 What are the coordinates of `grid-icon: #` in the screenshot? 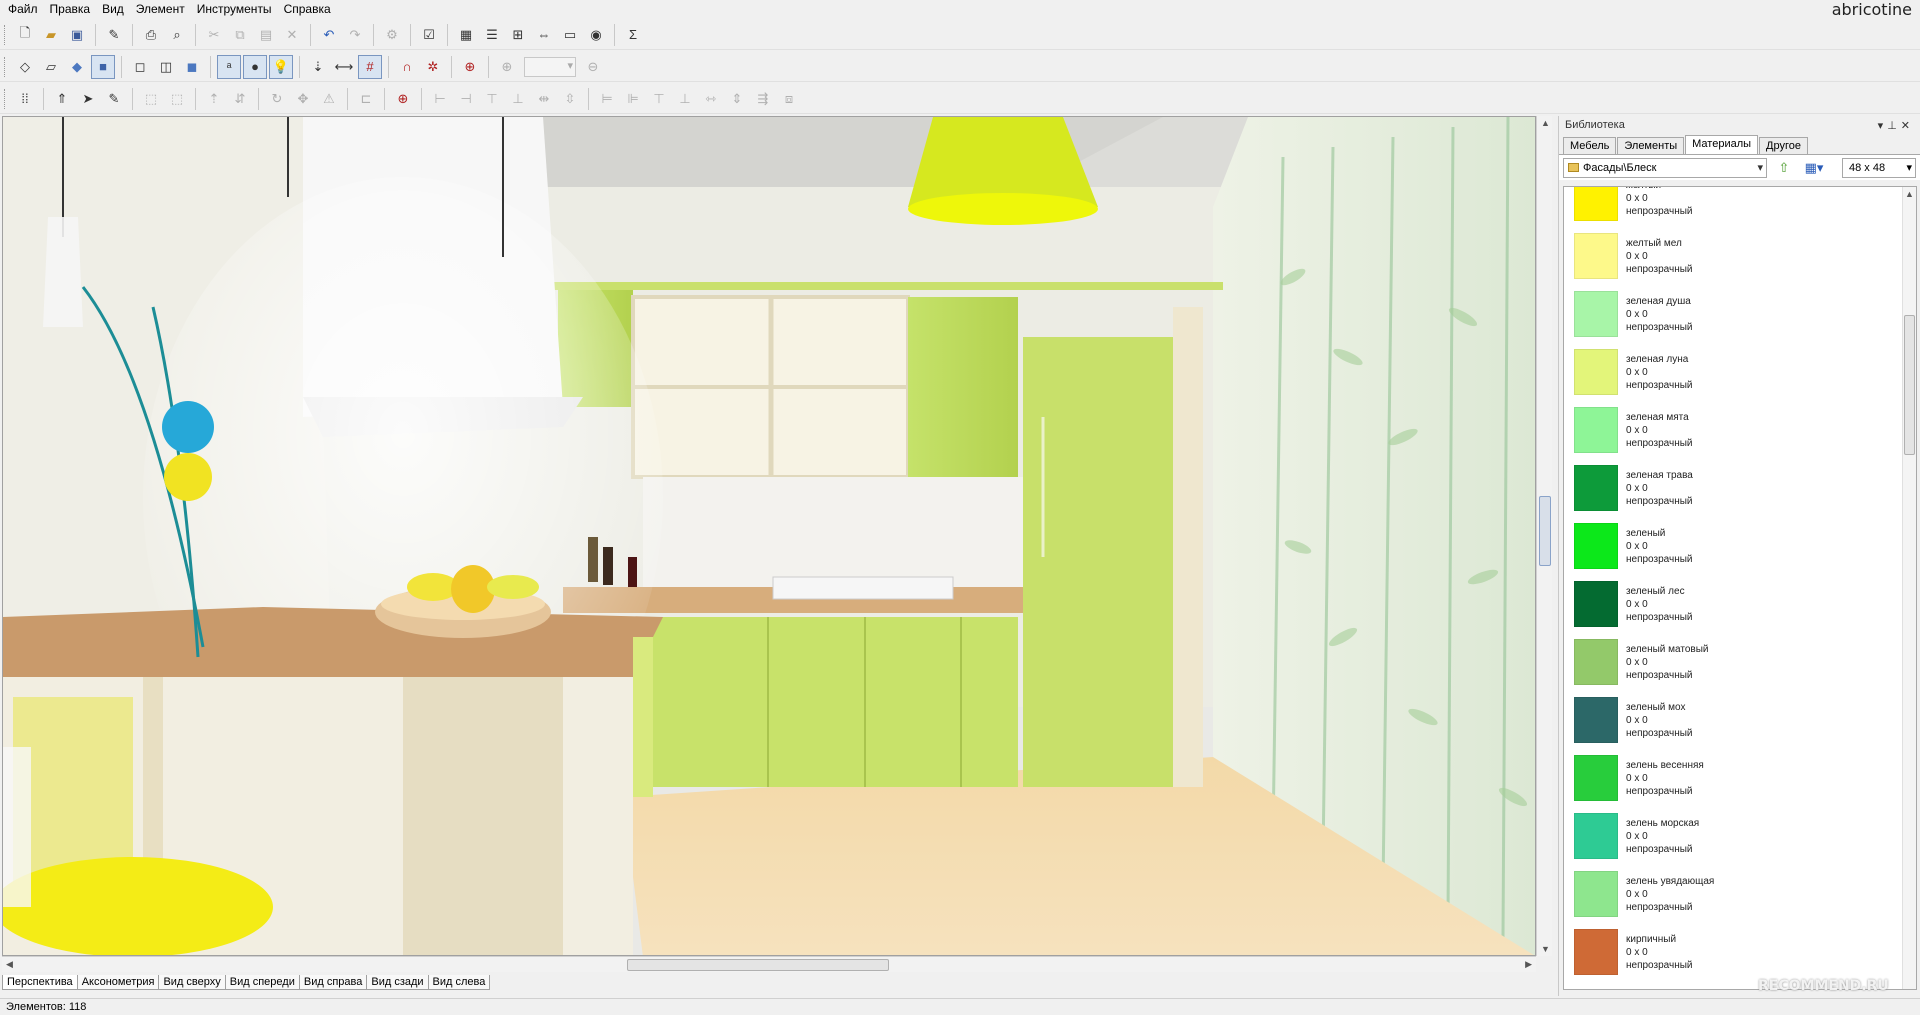 It's located at (370, 66).